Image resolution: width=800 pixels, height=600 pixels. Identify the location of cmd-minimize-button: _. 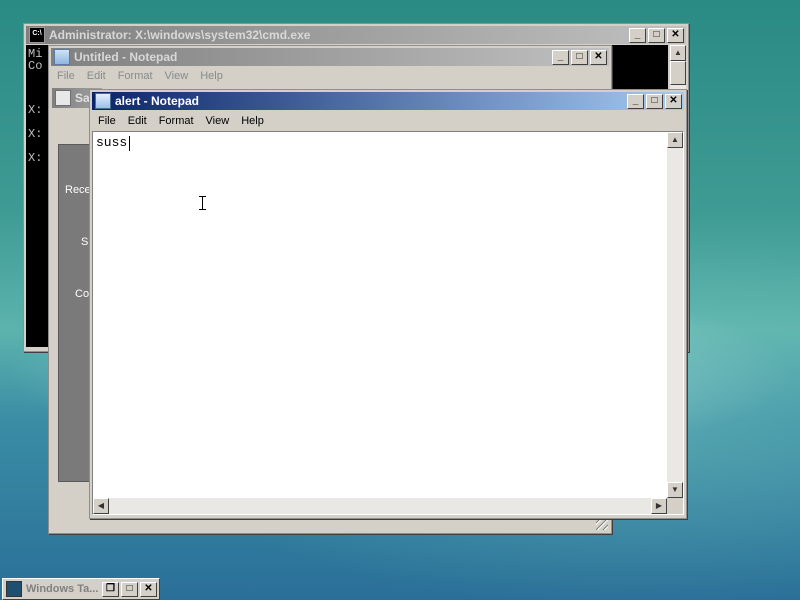
(637, 35).